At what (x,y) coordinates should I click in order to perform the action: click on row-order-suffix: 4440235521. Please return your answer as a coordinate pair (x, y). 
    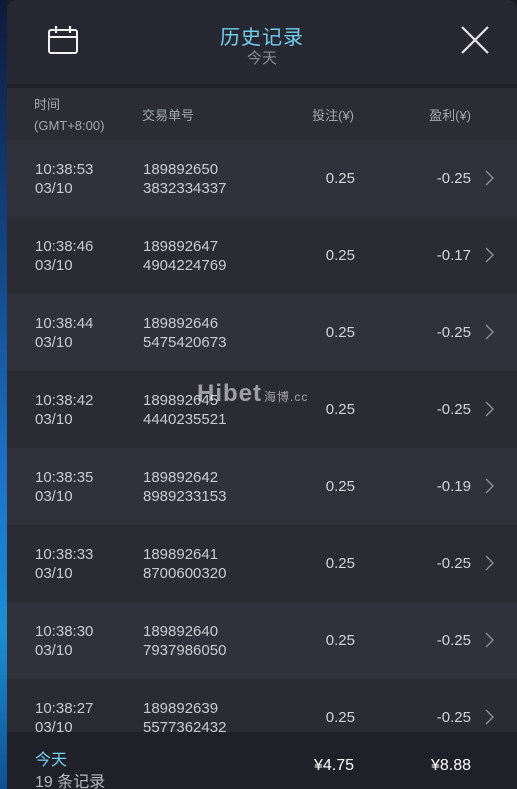
    Looking at the image, I should click on (185, 419).